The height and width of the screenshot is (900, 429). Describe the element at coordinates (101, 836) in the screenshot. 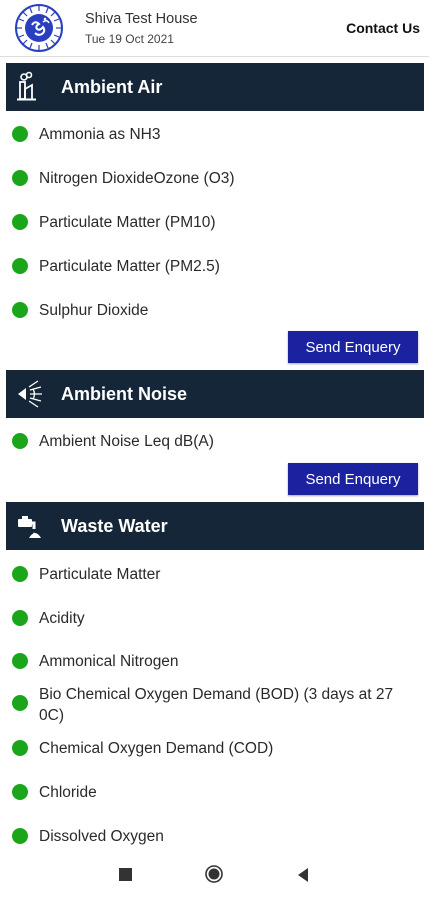

I see `item-label: Dissolved Oxygen` at that location.